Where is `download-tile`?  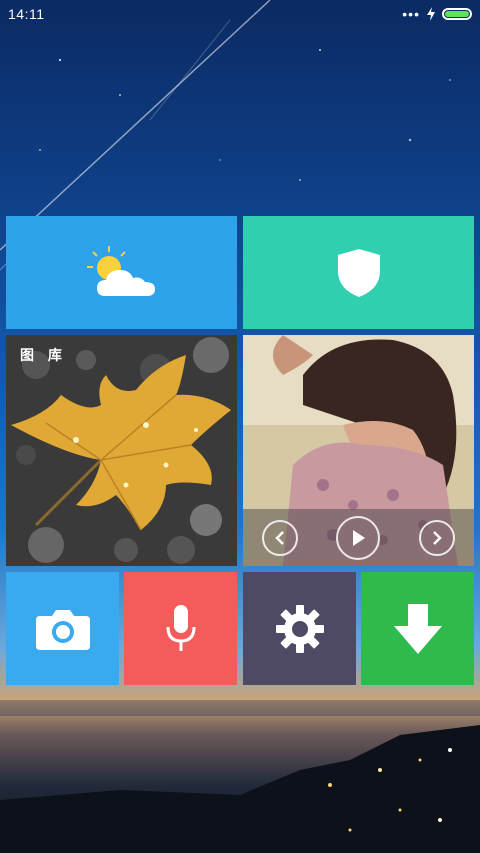
download-tile is located at coordinates (417, 628).